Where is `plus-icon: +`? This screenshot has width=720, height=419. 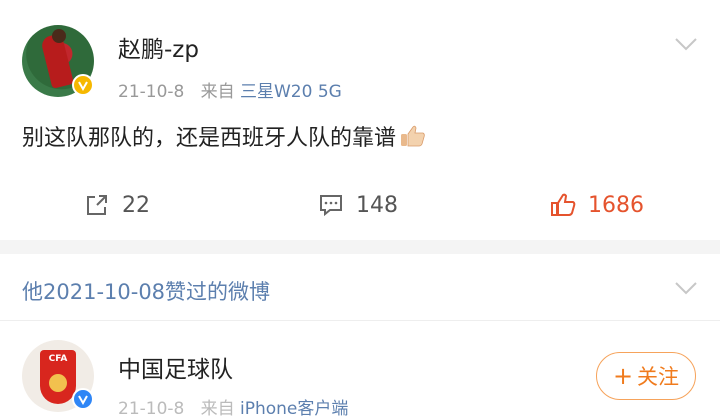
plus-icon: + is located at coordinates (623, 376).